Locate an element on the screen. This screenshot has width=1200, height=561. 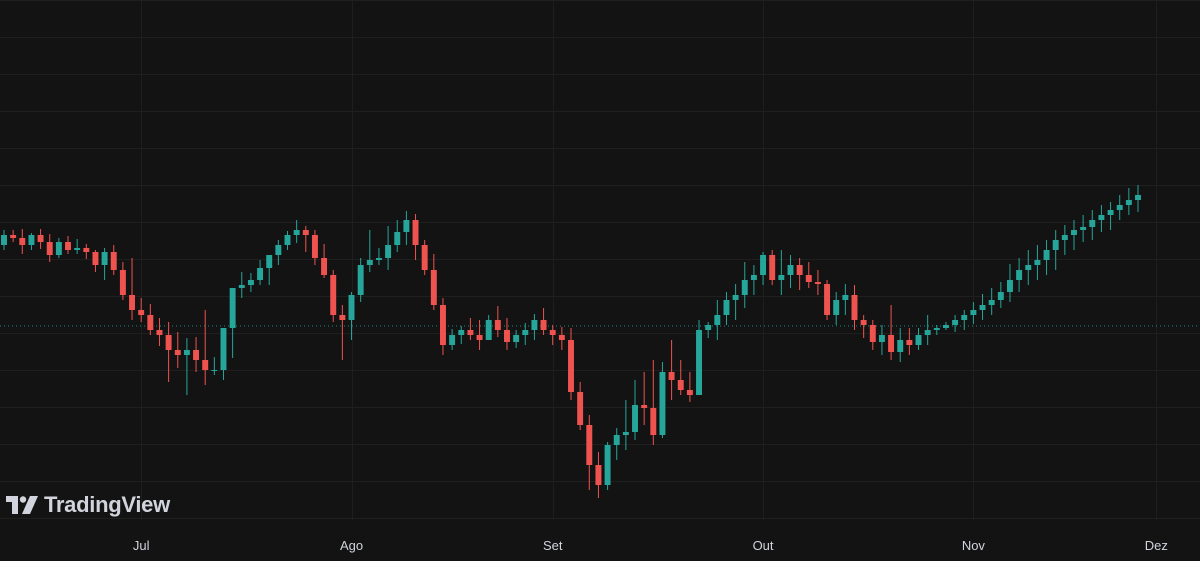
x-tick-label: Nov is located at coordinates (974, 545).